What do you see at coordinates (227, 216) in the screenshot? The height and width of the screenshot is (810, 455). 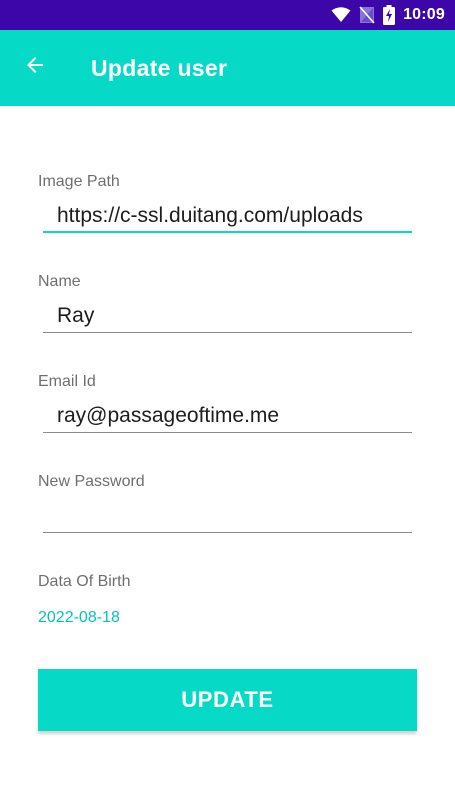 I see `image-path-input: https://c-ssl.duitang.com/uploads` at bounding box center [227, 216].